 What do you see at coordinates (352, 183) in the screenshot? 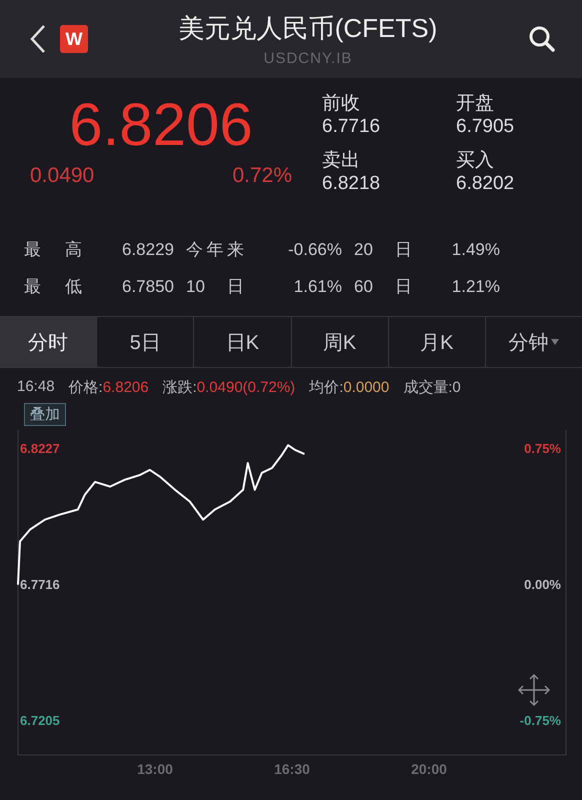
I see `field-value: 6.8218` at bounding box center [352, 183].